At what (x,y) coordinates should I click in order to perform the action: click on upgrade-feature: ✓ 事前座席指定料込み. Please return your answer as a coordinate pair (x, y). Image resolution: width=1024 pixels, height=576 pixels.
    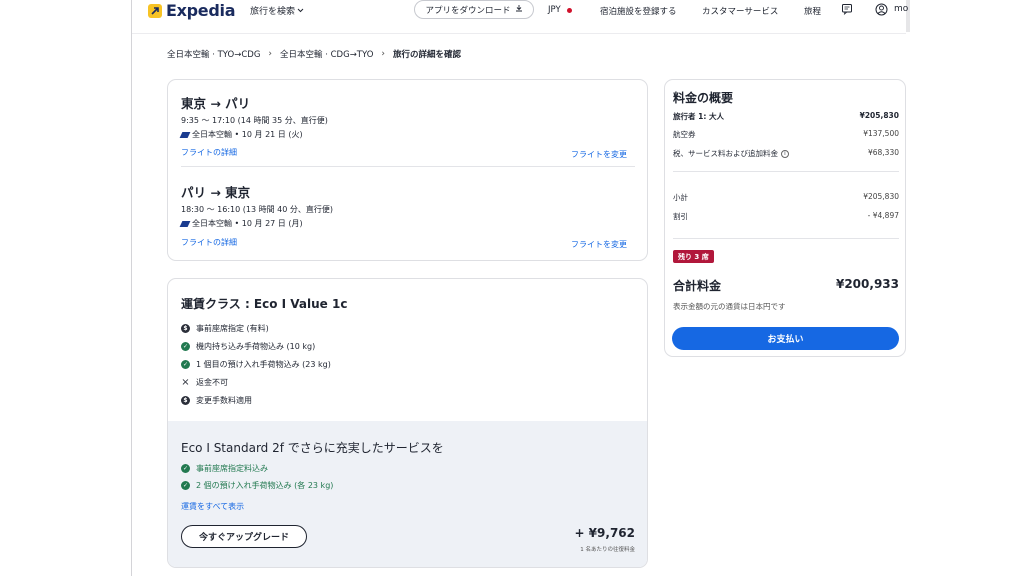
    Looking at the image, I should click on (224, 468).